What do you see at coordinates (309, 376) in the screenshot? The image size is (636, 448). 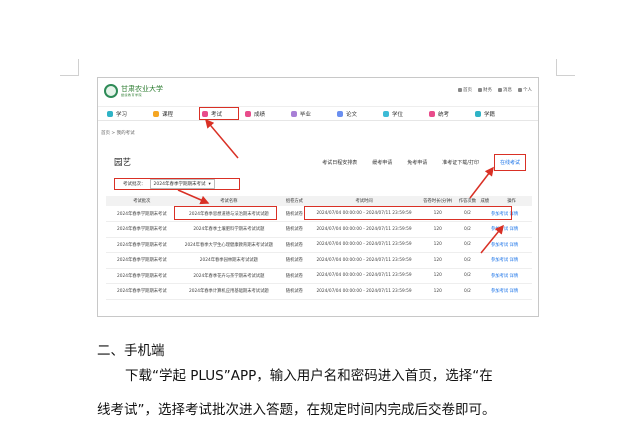 I see `paragraph-line-1: 下载“学起 PLUS”APP，输入用户名和密码进入首页，选择“在` at bounding box center [309, 376].